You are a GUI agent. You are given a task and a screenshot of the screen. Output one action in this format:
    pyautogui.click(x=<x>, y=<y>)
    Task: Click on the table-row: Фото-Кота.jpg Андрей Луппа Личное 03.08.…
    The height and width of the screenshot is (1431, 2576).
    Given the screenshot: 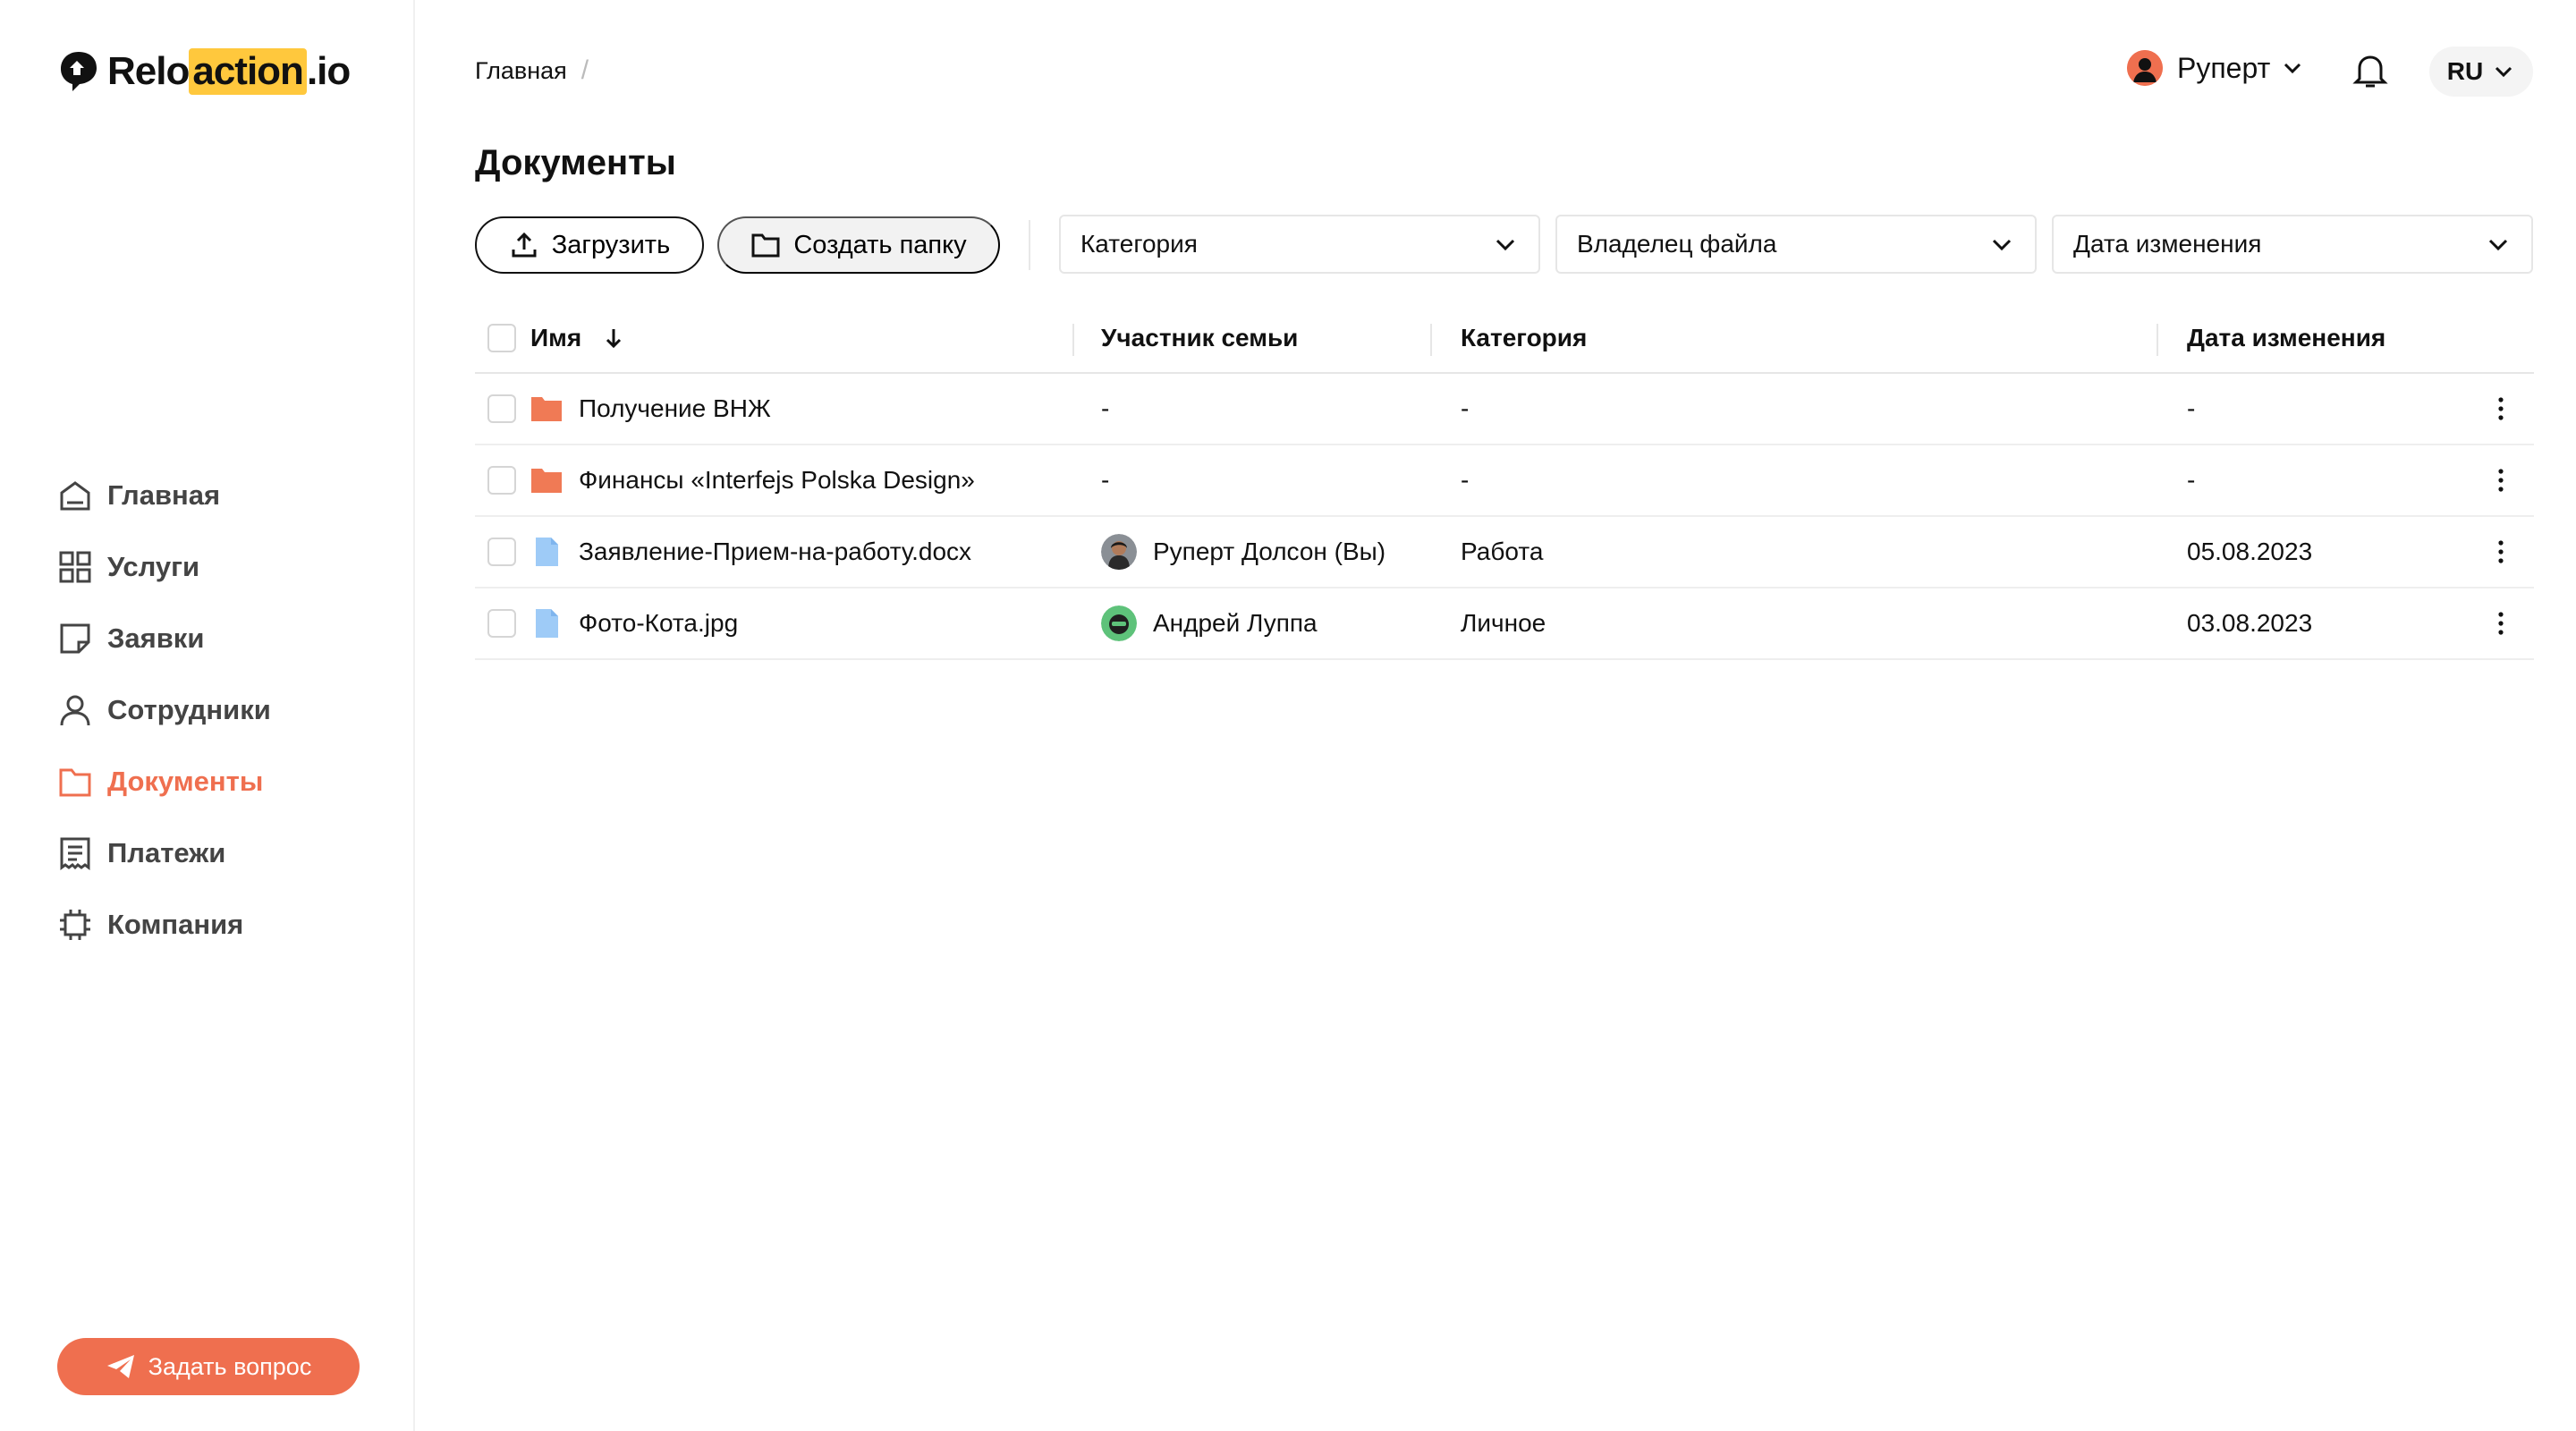 What is the action you would take?
    pyautogui.click(x=1504, y=624)
    